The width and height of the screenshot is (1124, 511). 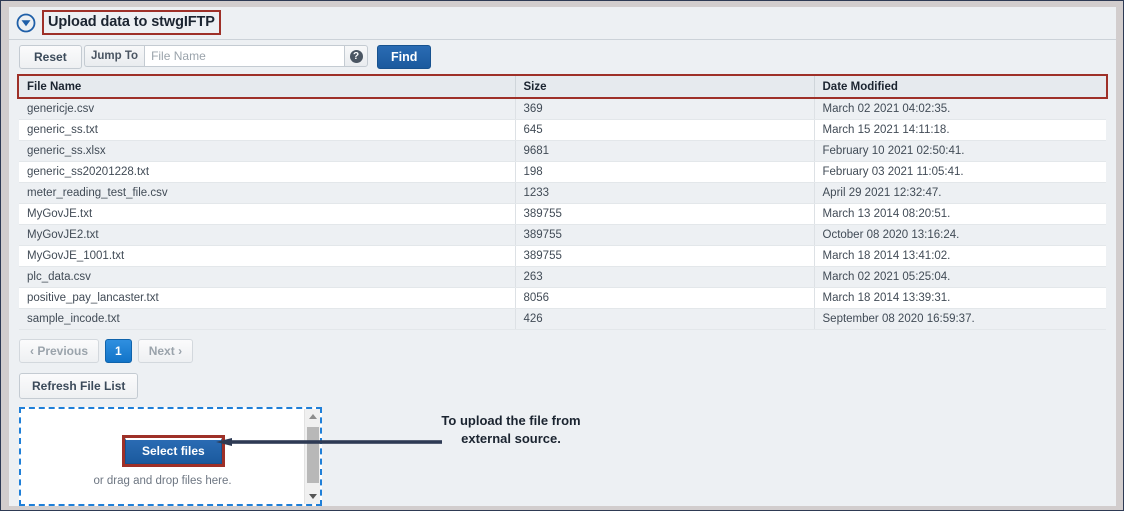 What do you see at coordinates (960, 109) in the screenshot?
I see `cell-date: March 02 2021 04:02:35.` at bounding box center [960, 109].